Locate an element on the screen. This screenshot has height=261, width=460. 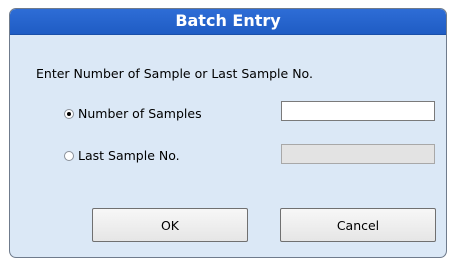
number-of-samples-input is located at coordinates (358, 111).